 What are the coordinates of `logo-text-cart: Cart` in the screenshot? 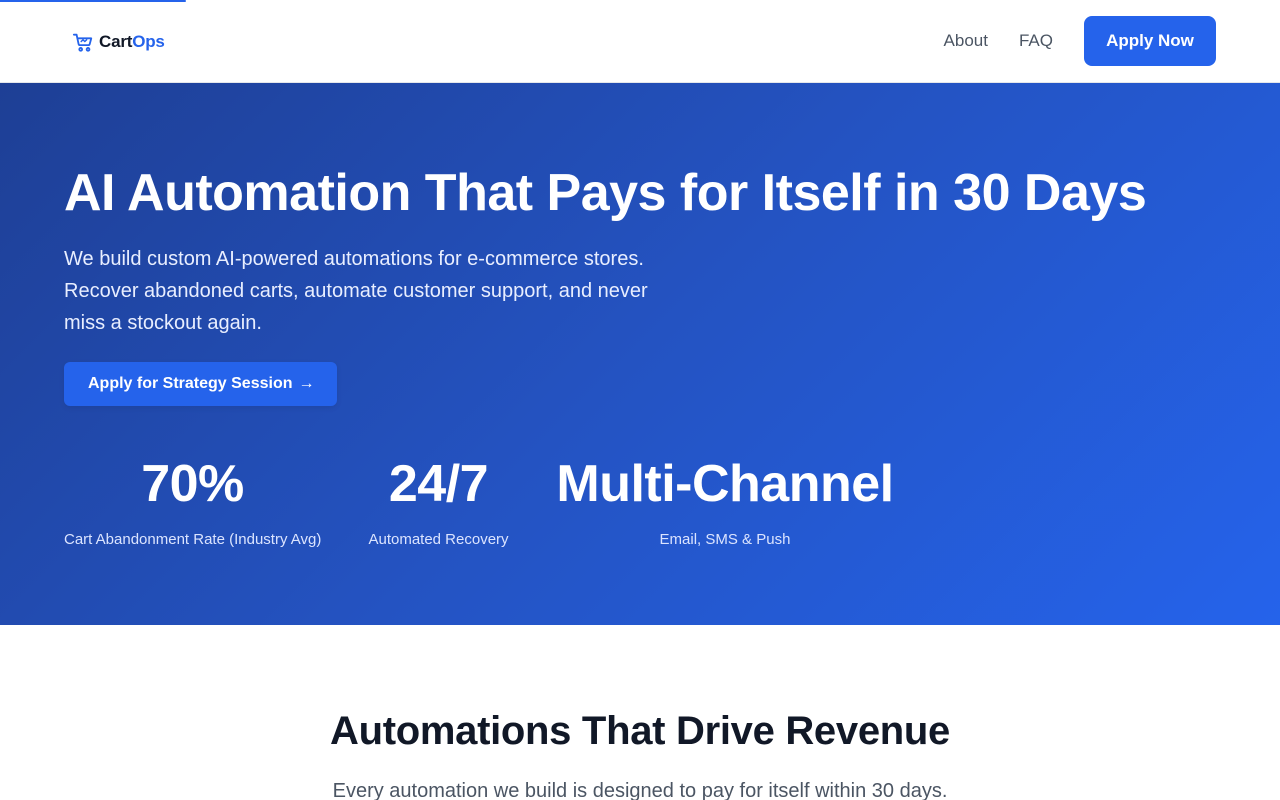 It's located at (116, 41).